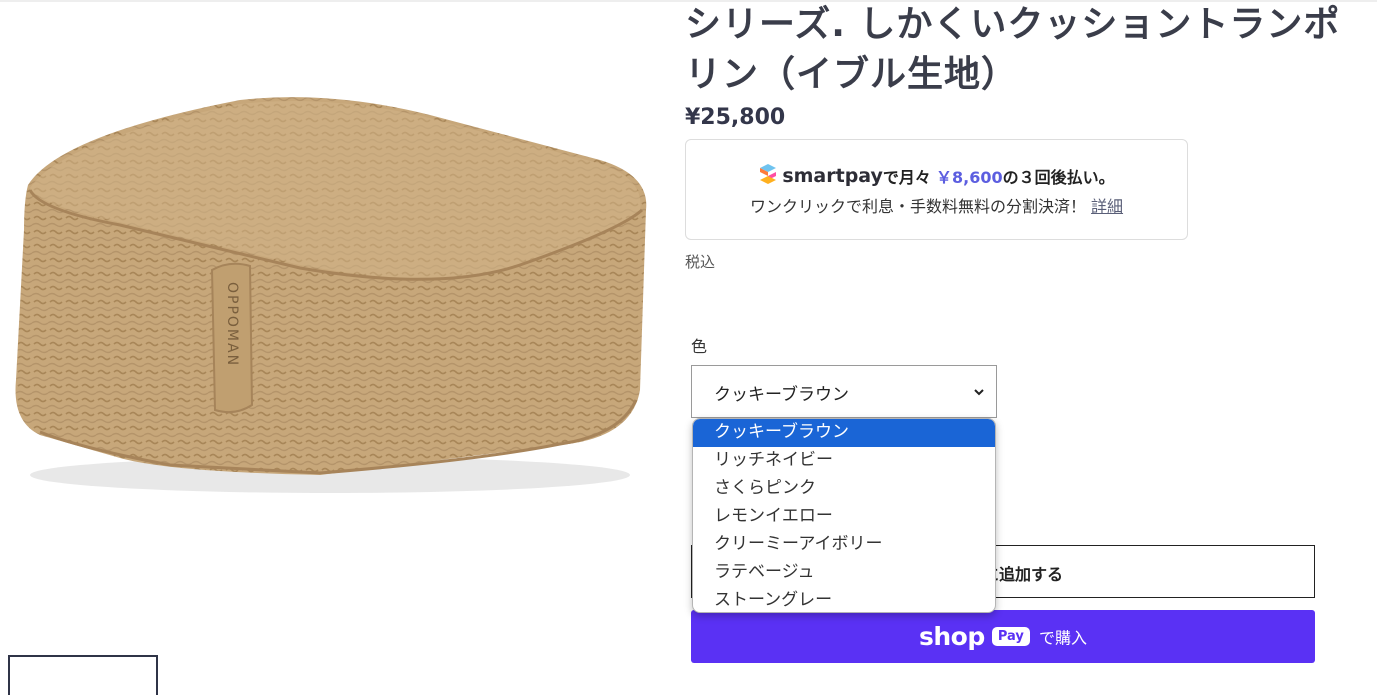 The height and width of the screenshot is (695, 1377). What do you see at coordinates (232, 324) in the screenshot?
I see `embroidered-logo: OPPOMAN` at bounding box center [232, 324].